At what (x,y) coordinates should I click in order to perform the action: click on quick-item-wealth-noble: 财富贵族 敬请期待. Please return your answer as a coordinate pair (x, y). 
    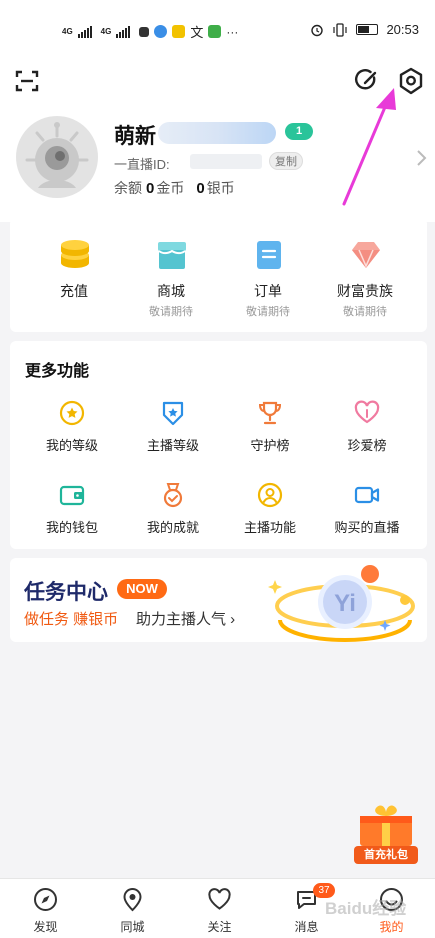
    Looking at the image, I should click on (365, 275).